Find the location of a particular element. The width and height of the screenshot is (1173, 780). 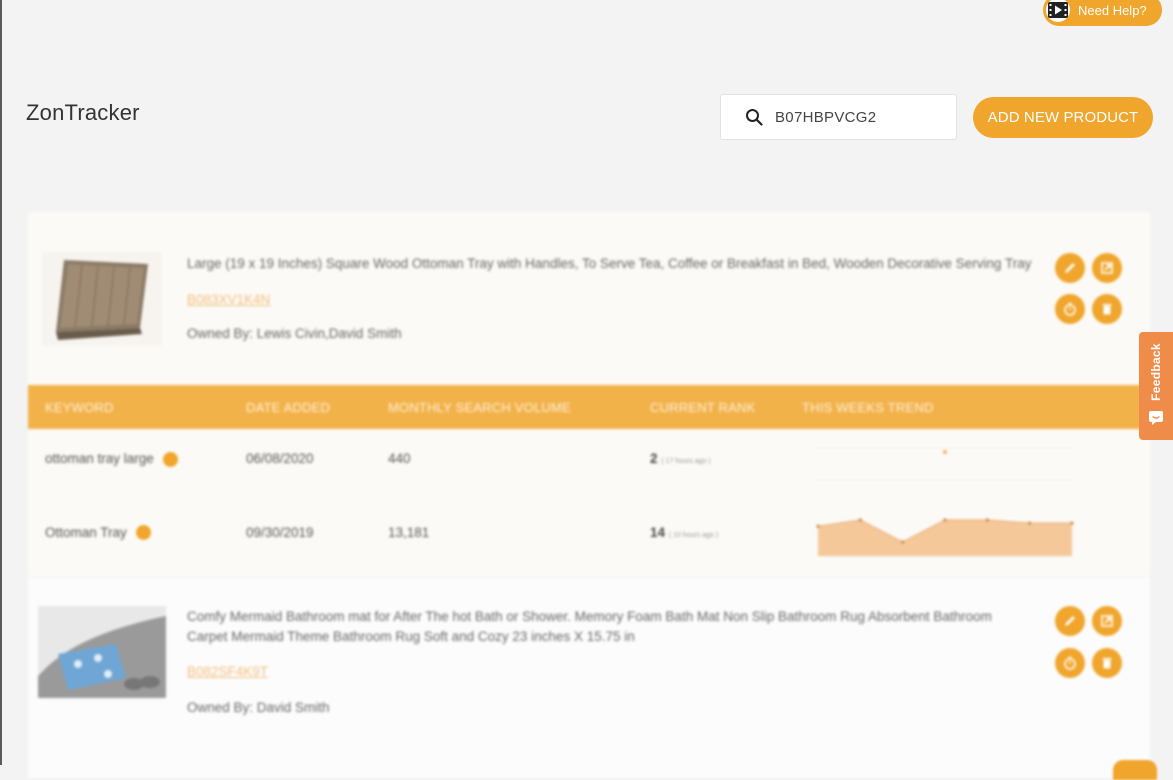

window-edge is located at coordinates (1, 382).